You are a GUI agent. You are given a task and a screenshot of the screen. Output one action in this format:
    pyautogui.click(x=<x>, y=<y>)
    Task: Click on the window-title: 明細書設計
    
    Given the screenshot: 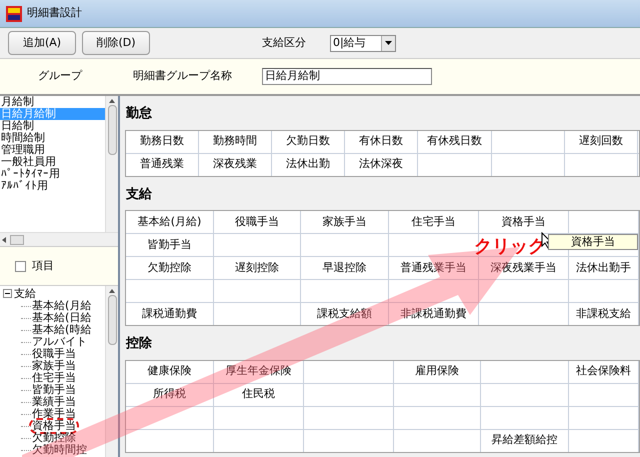 What is the action you would take?
    pyautogui.click(x=54, y=13)
    